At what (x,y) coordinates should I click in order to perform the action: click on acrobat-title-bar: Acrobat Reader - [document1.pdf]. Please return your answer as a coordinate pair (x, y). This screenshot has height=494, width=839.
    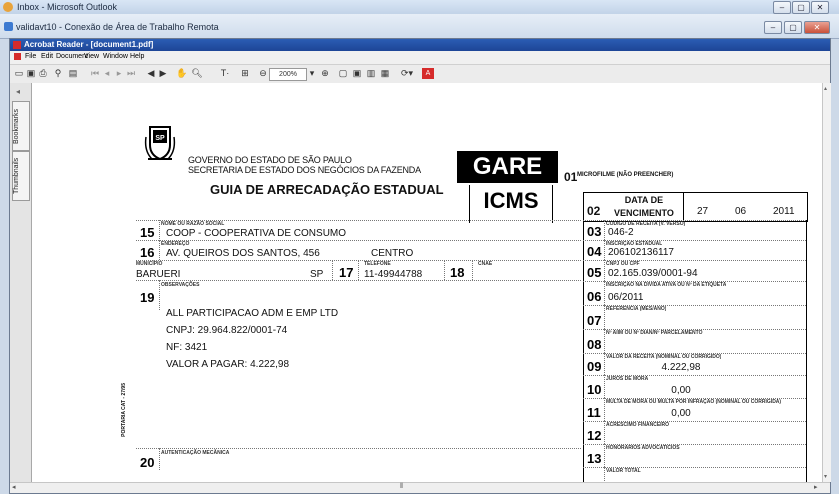
    Looking at the image, I should click on (420, 45).